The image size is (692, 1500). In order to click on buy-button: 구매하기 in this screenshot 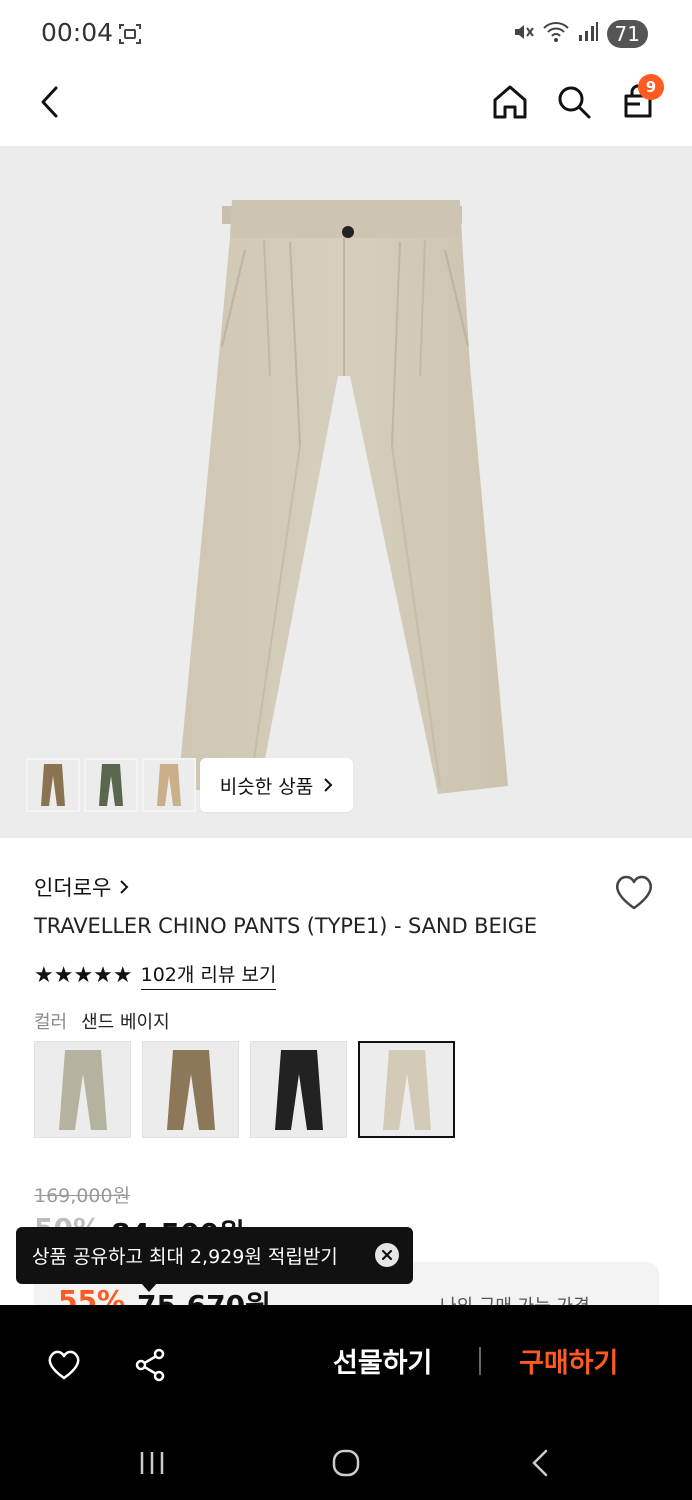, I will do `click(568, 1360)`.